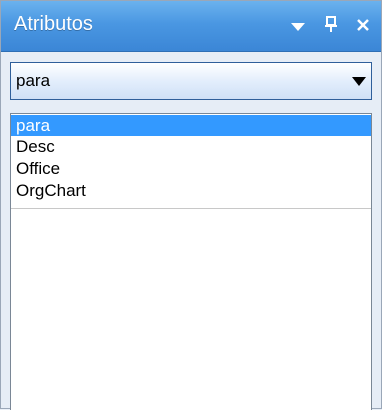 This screenshot has height=410, width=382. I want to click on close-icon-shape, so click(363, 25).